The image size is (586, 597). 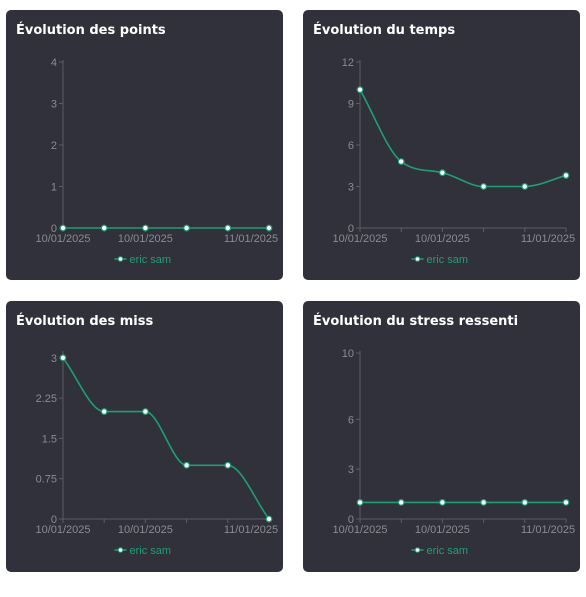 I want to click on y-tick-label: 1.5, so click(x=49, y=439).